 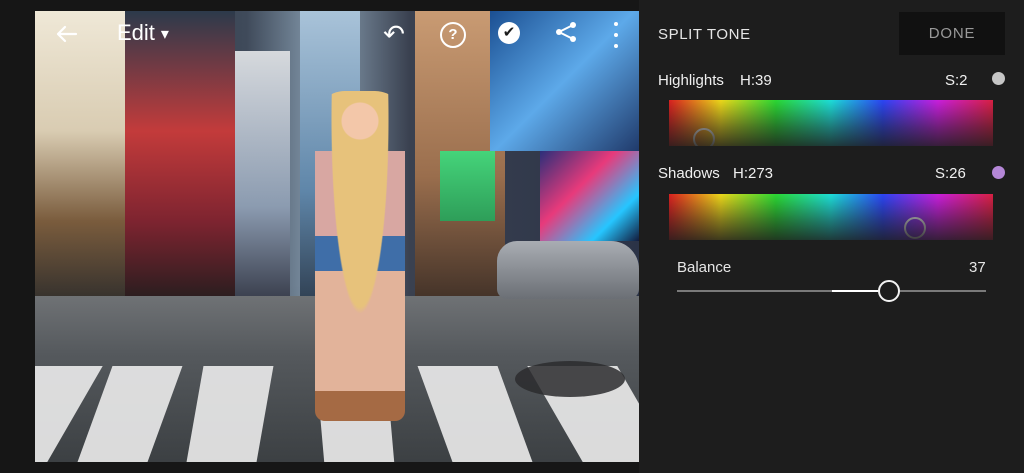 What do you see at coordinates (956, 80) in the screenshot?
I see `highlights-saturation-value: S:2` at bounding box center [956, 80].